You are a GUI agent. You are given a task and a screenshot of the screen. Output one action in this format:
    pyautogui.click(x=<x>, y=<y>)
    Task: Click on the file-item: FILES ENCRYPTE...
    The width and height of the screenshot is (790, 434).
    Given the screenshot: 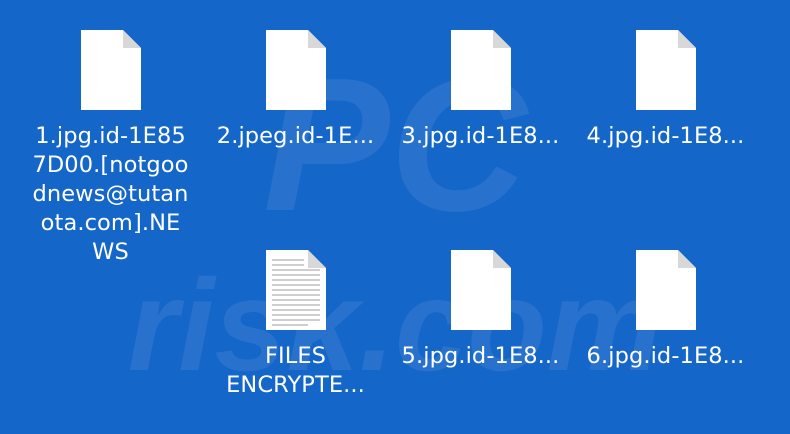 What is the action you would take?
    pyautogui.click(x=295, y=324)
    